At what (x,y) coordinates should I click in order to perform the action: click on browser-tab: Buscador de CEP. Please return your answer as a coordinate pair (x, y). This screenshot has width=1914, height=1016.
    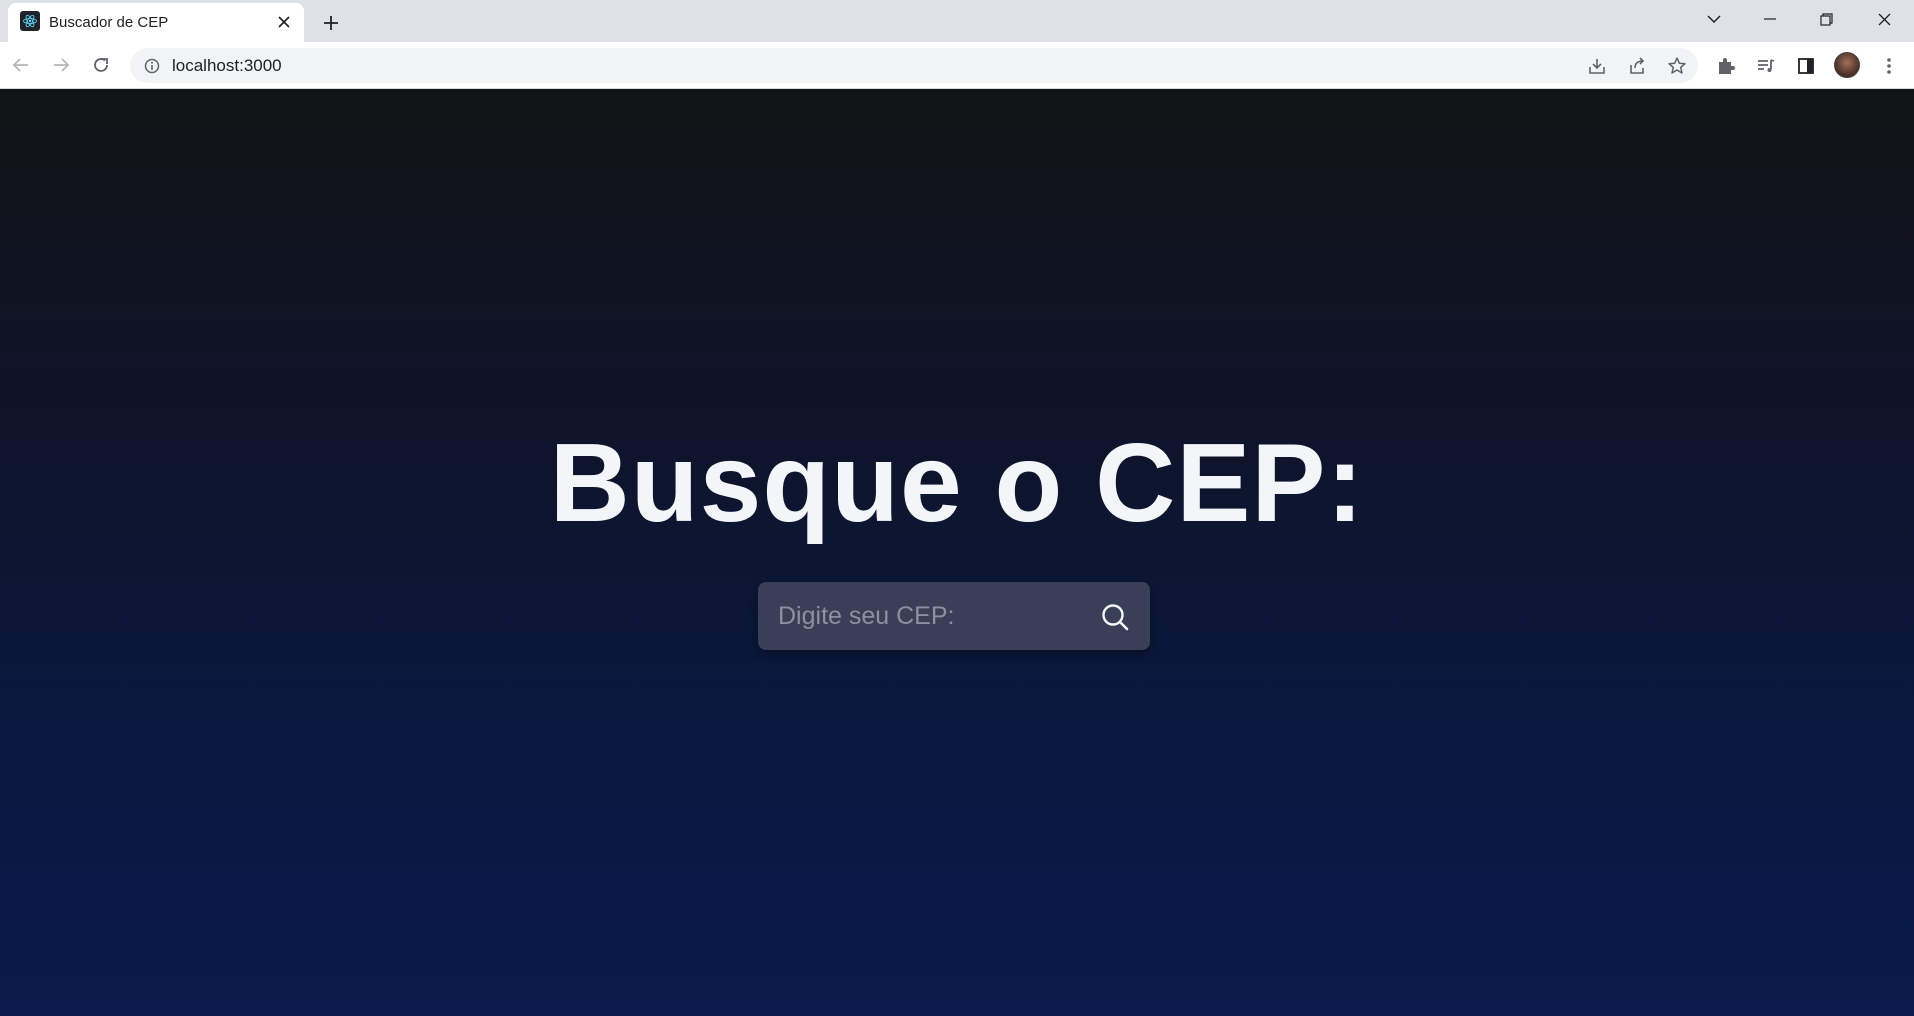
    Looking at the image, I should click on (156, 22).